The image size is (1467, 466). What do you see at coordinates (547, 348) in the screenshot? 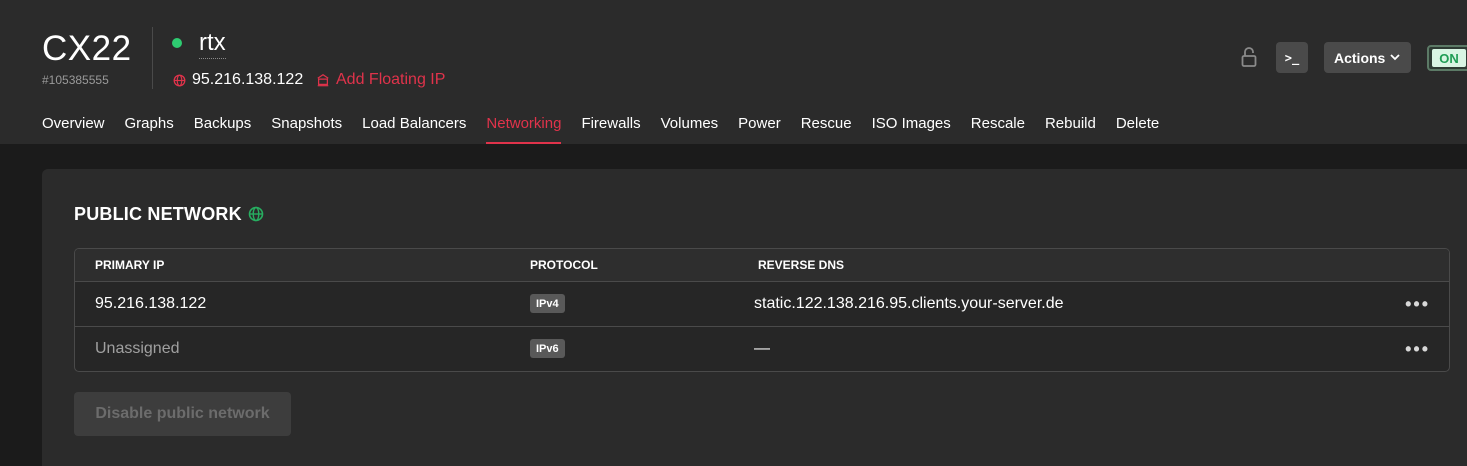
I see `protocol-badge: IPv6` at bounding box center [547, 348].